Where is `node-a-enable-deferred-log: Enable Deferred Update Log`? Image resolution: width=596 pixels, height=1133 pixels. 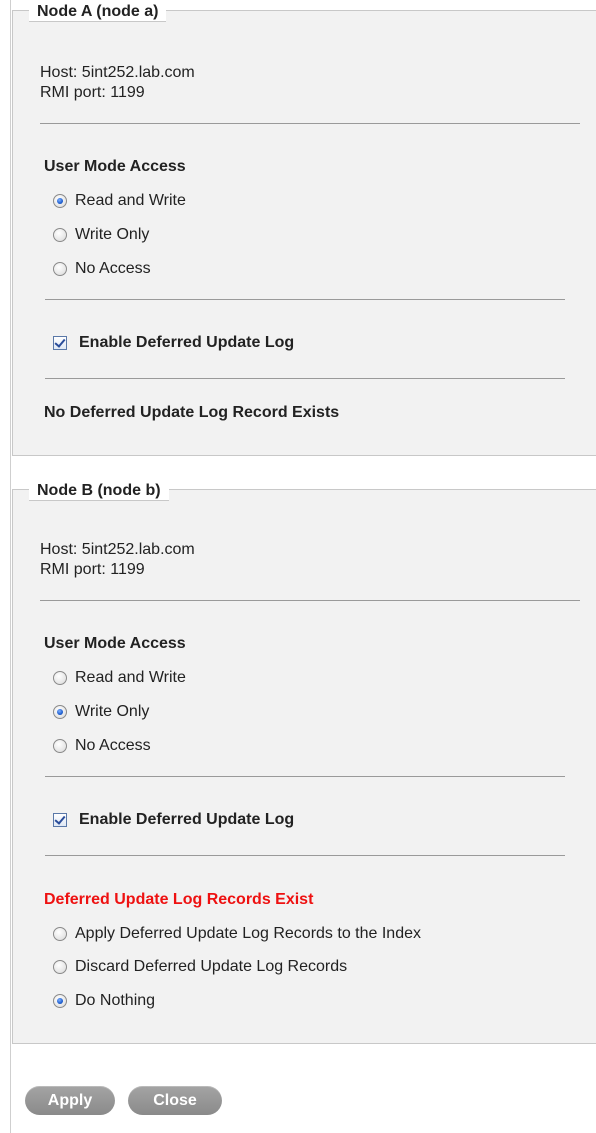 node-a-enable-deferred-log: Enable Deferred Update Log is located at coordinates (173, 343).